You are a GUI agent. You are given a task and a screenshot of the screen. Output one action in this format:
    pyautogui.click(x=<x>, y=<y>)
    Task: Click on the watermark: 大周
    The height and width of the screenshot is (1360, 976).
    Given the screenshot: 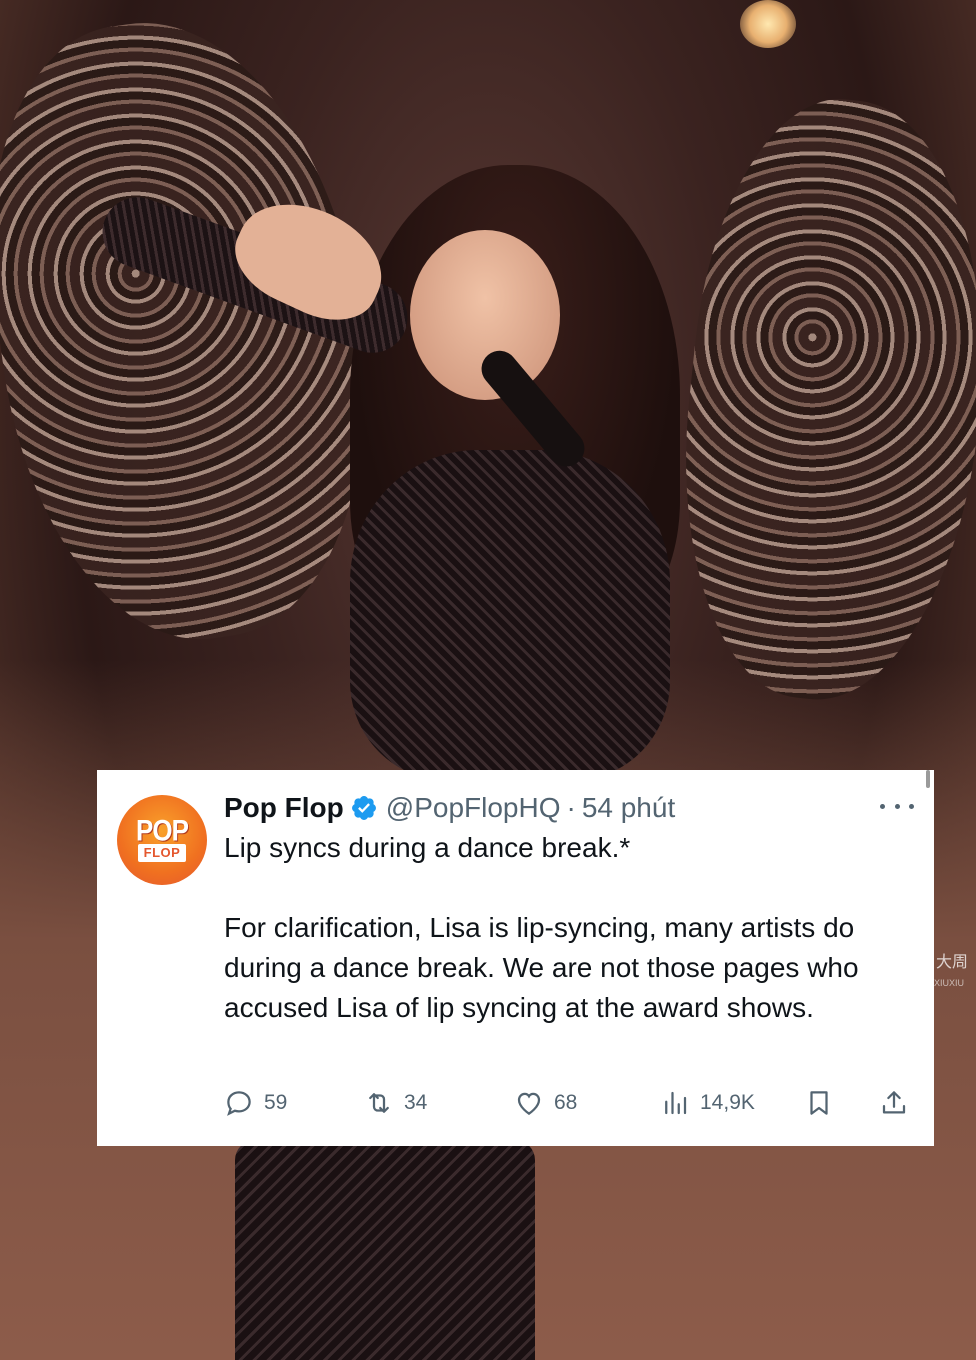 What is the action you would take?
    pyautogui.click(x=952, y=962)
    